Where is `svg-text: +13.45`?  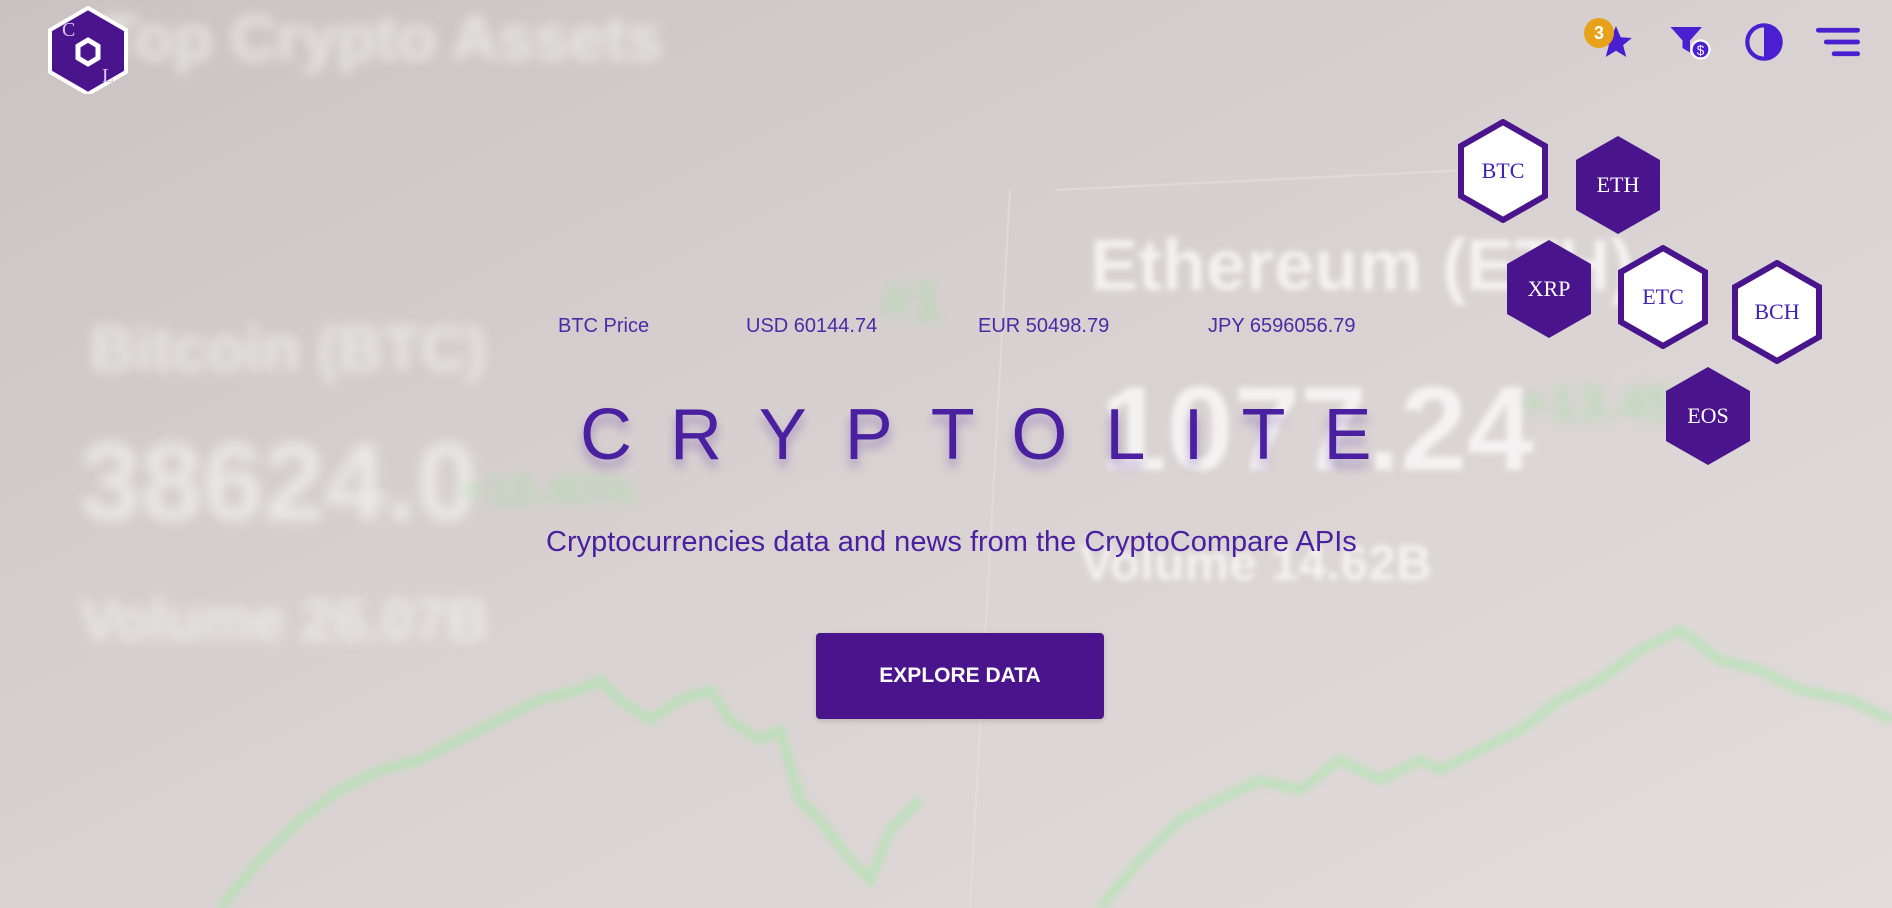
svg-text: +13.45 is located at coordinates (1597, 403).